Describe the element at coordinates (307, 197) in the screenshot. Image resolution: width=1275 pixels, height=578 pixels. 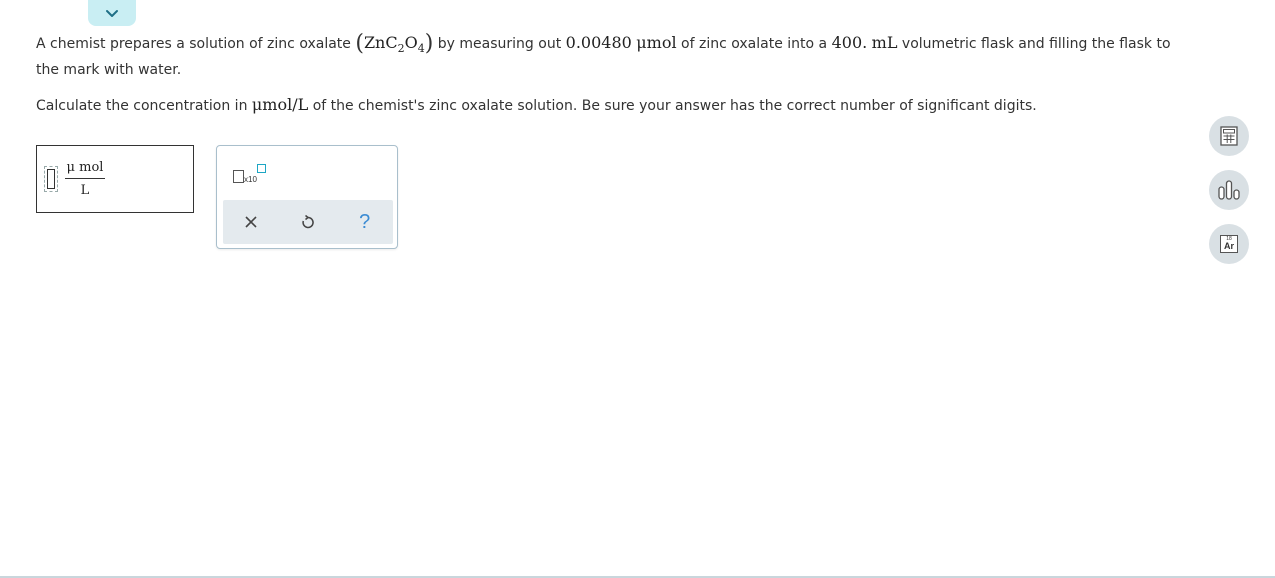
I see `answer-tools-panel: x10 ?` at that location.